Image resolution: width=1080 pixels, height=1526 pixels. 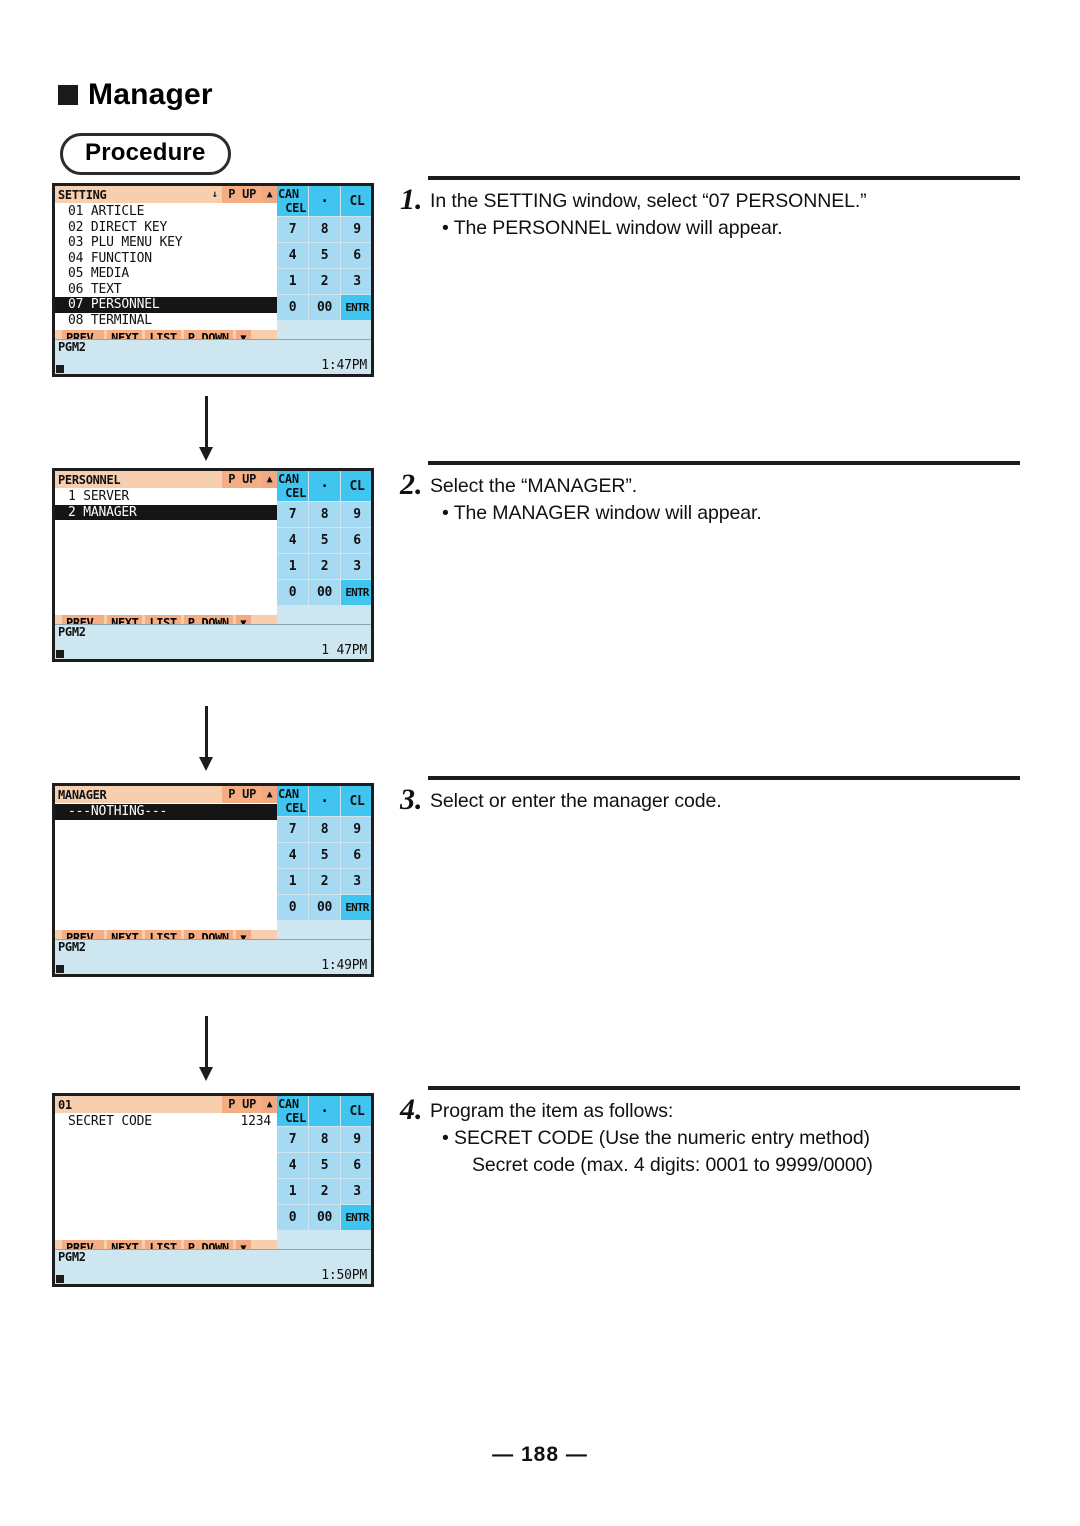 What do you see at coordinates (166, 212) in the screenshot?
I see `list-item: 01 ARTICLE` at bounding box center [166, 212].